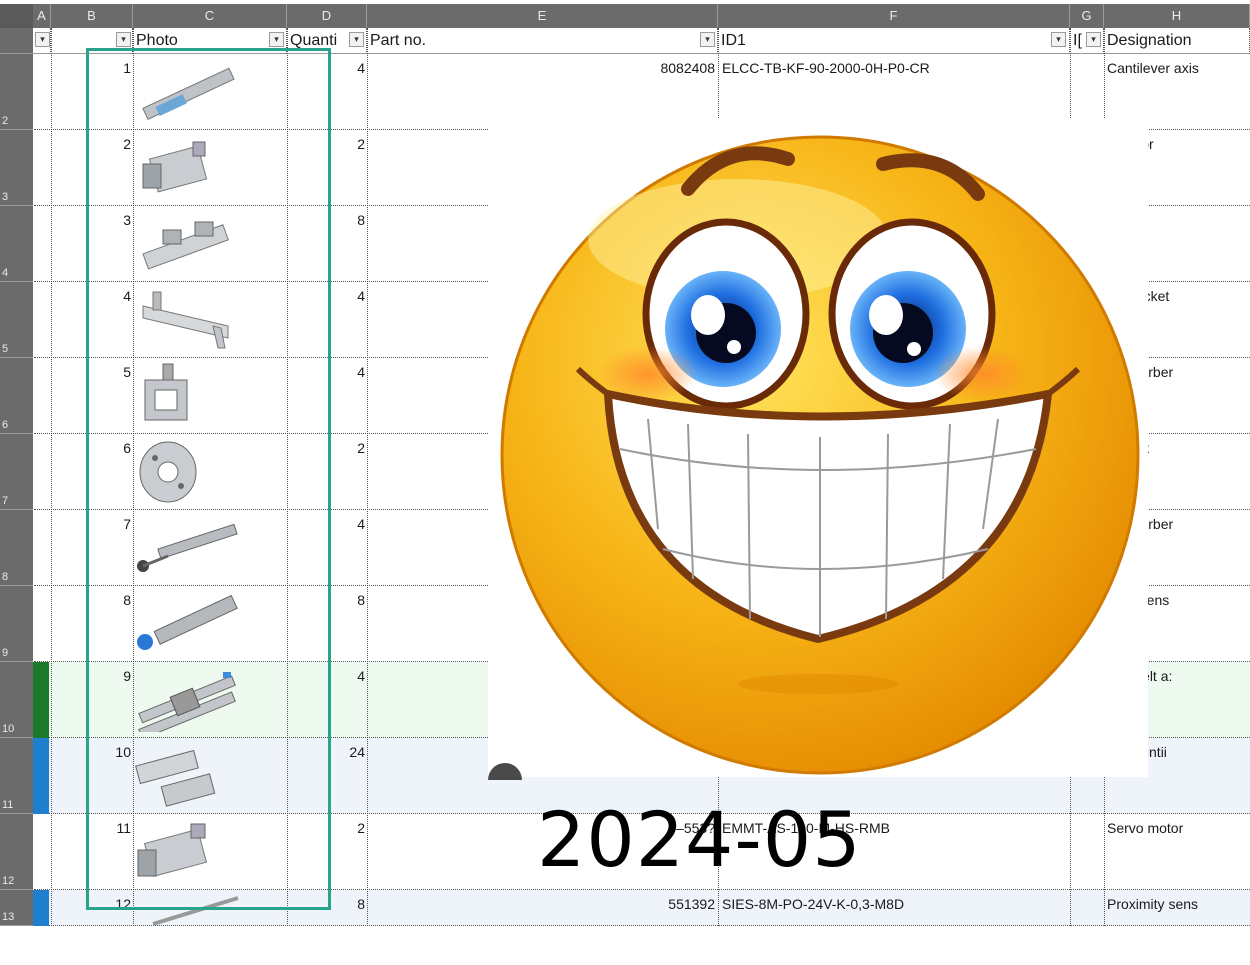 This screenshot has width=1250, height=965. Describe the element at coordinates (276, 39) in the screenshot. I see `filter-dropdown-c-icon: ▾` at that location.